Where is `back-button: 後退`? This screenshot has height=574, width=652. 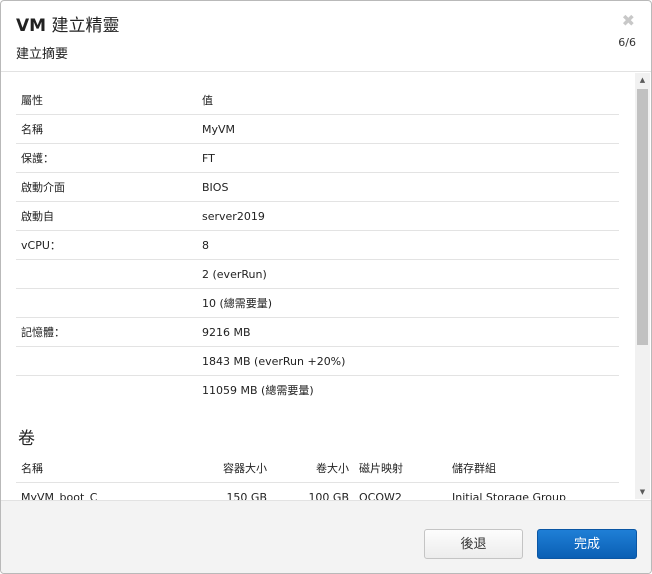 back-button: 後退 is located at coordinates (473, 544).